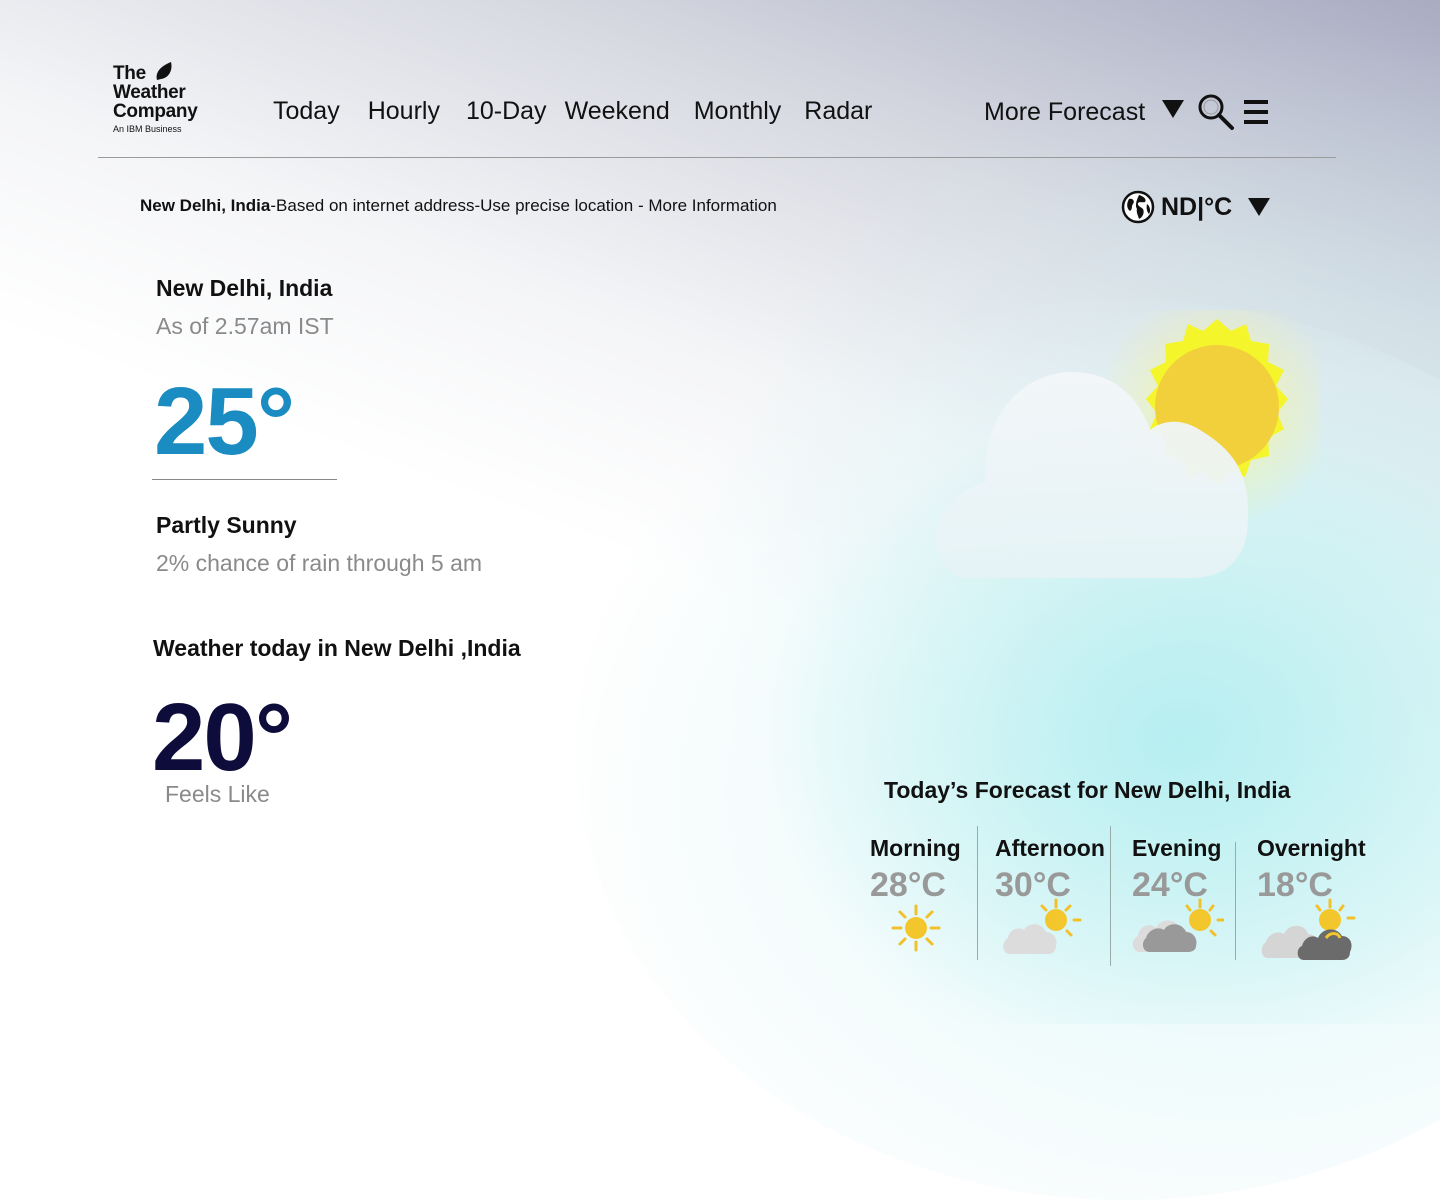 The width and height of the screenshot is (1440, 1200). I want to click on brand-line-3: Company, so click(155, 111).